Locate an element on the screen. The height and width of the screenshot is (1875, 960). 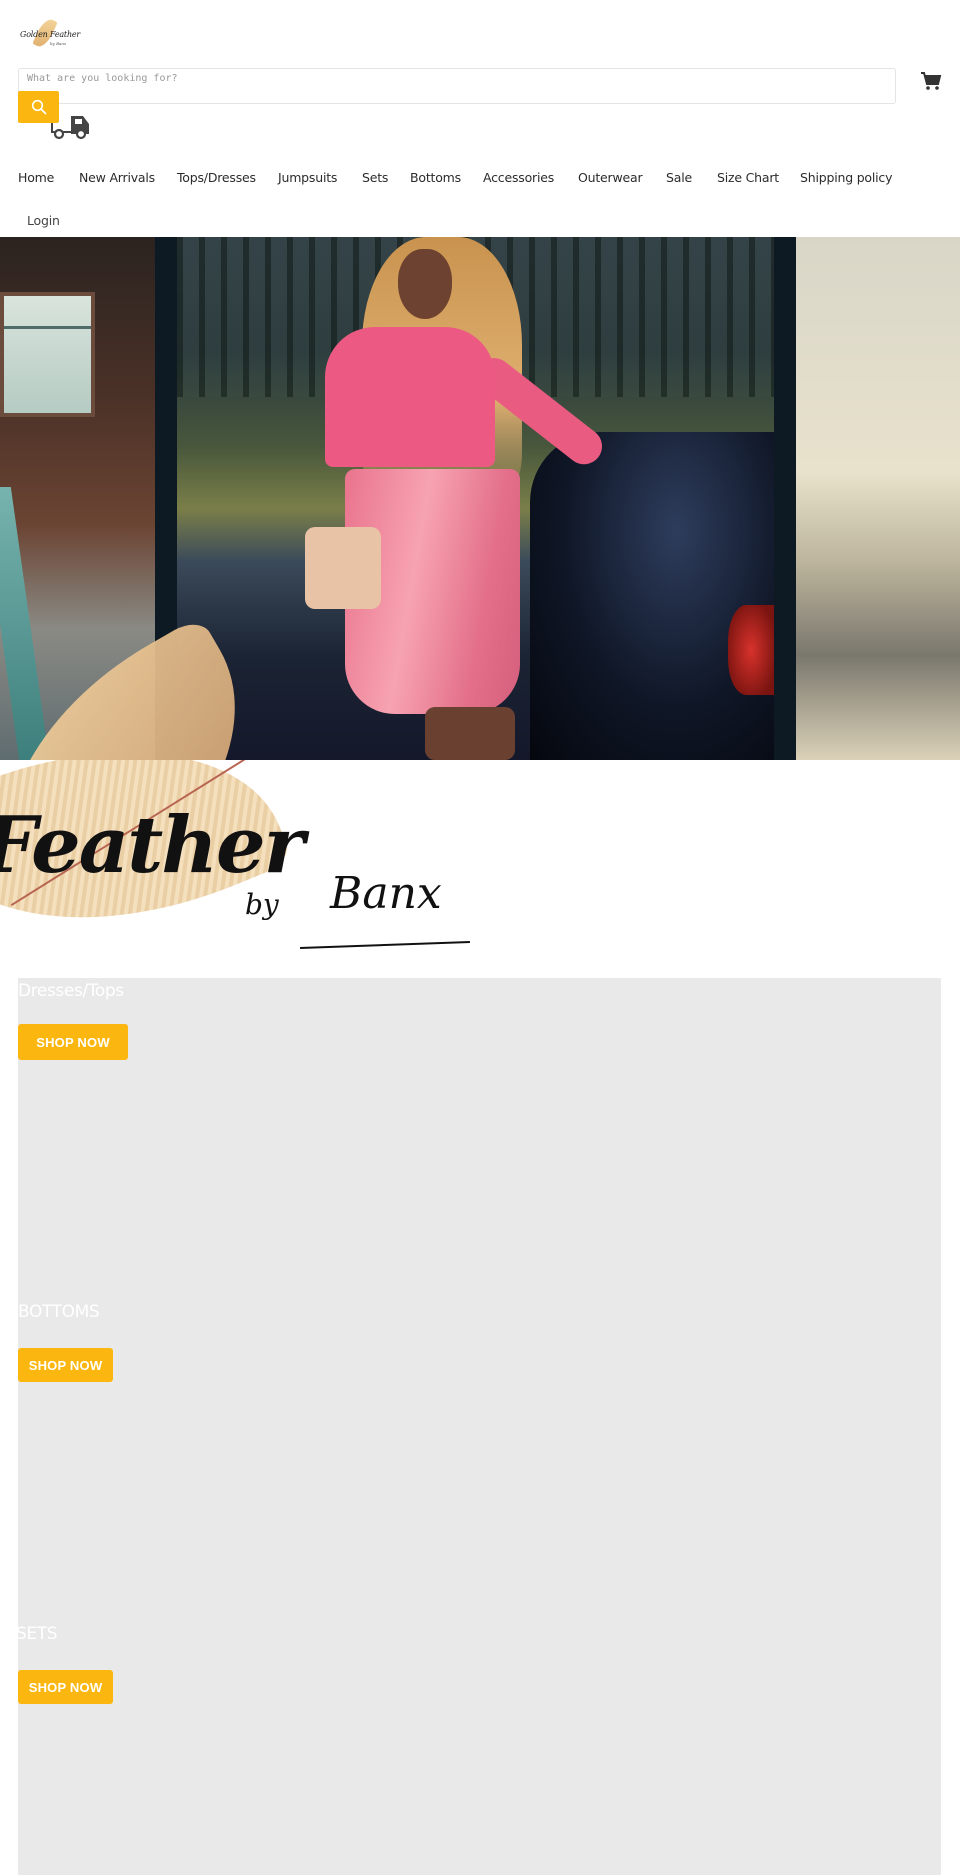
logo-text: Golden Feather is located at coordinates (50, 34).